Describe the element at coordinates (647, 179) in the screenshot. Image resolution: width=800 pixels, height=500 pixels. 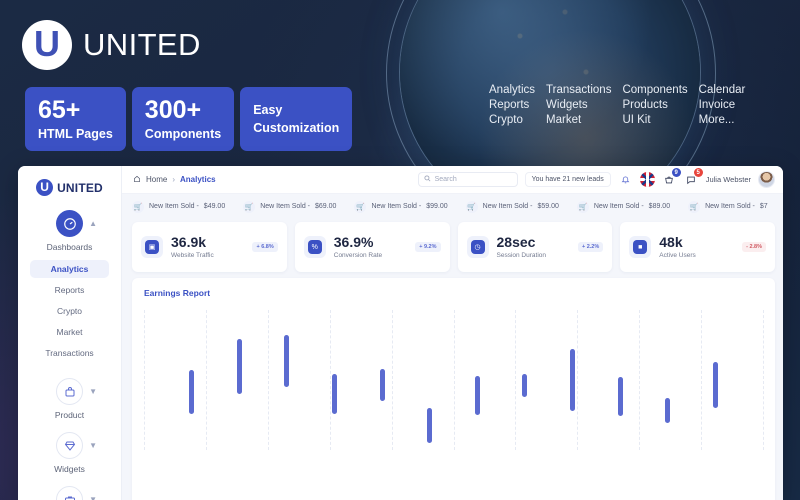
I see `uk-flag-icon` at that location.